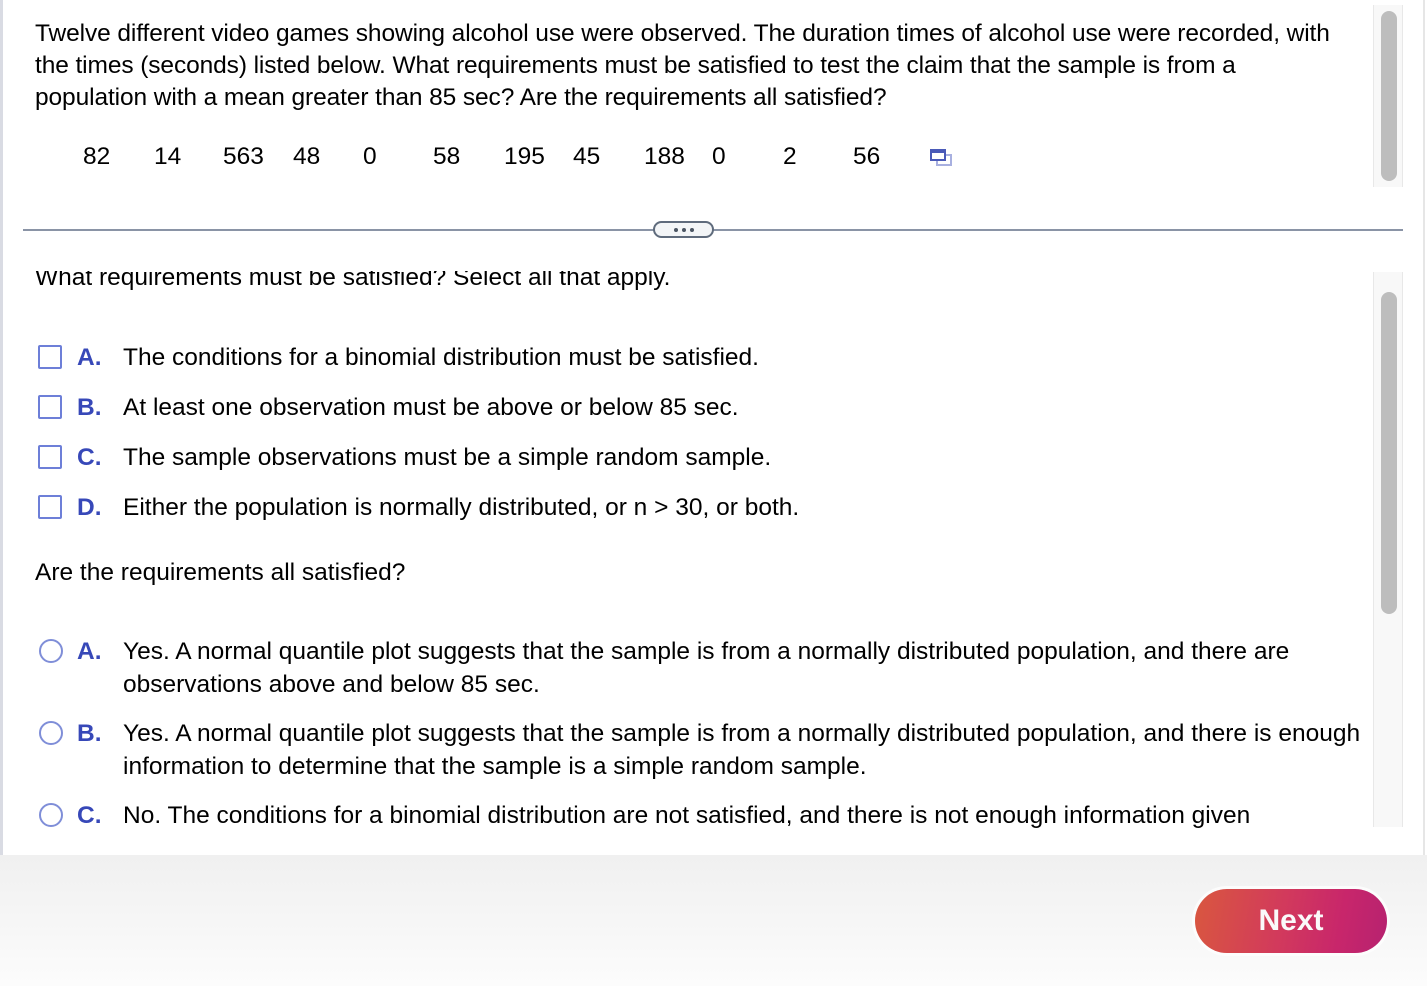 Image resolution: width=1427 pixels, height=986 pixels. Describe the element at coordinates (1291, 921) in the screenshot. I see `next-button: Next` at that location.